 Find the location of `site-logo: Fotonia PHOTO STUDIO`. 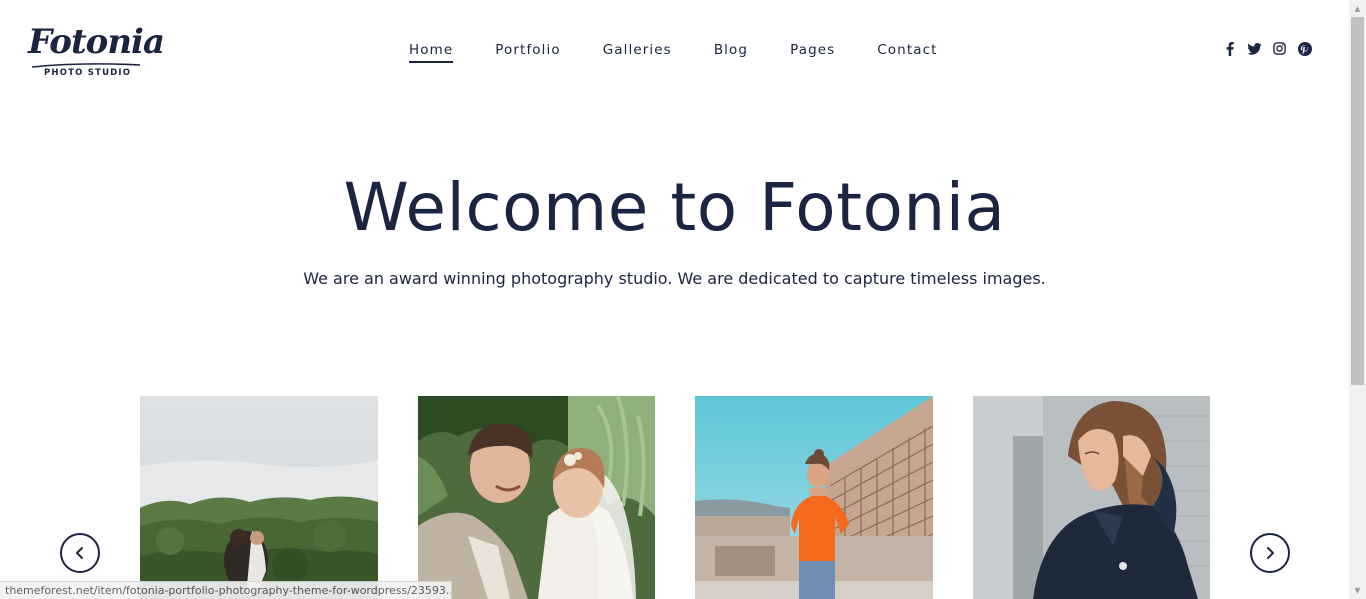

site-logo: Fotonia PHOTO STUDIO is located at coordinates (96, 51).